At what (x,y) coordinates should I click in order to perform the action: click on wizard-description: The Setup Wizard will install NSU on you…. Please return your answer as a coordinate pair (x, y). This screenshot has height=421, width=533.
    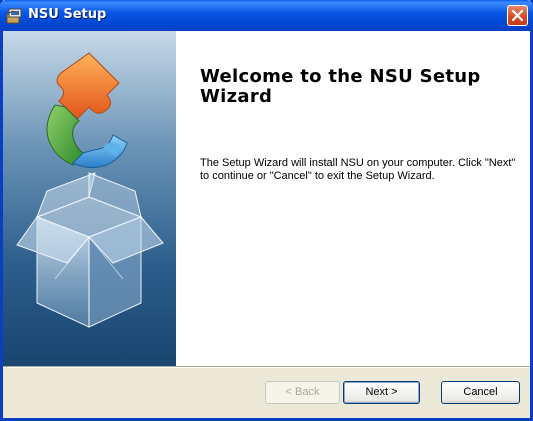
    Looking at the image, I should click on (358, 169).